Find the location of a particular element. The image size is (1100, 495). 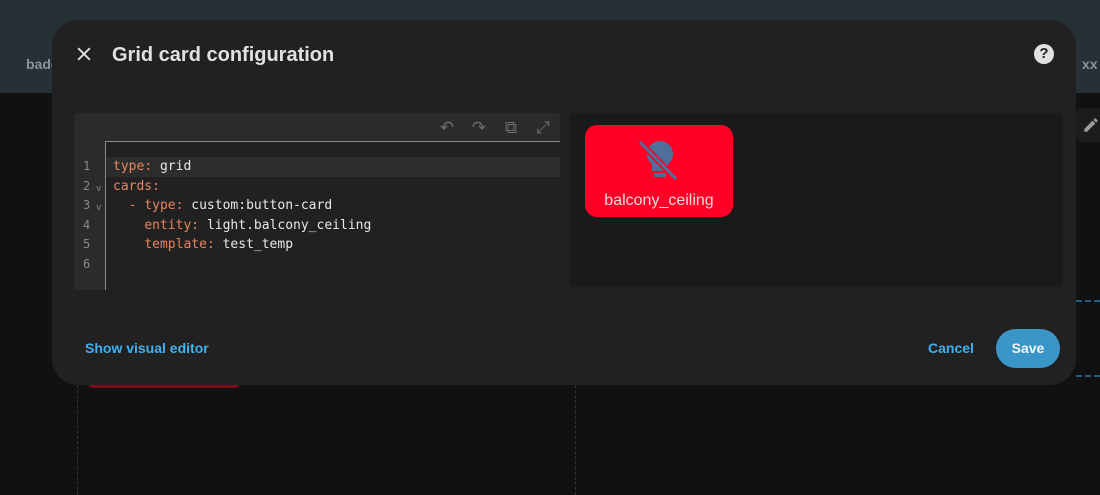

line-number: 2v is located at coordinates (89, 187).